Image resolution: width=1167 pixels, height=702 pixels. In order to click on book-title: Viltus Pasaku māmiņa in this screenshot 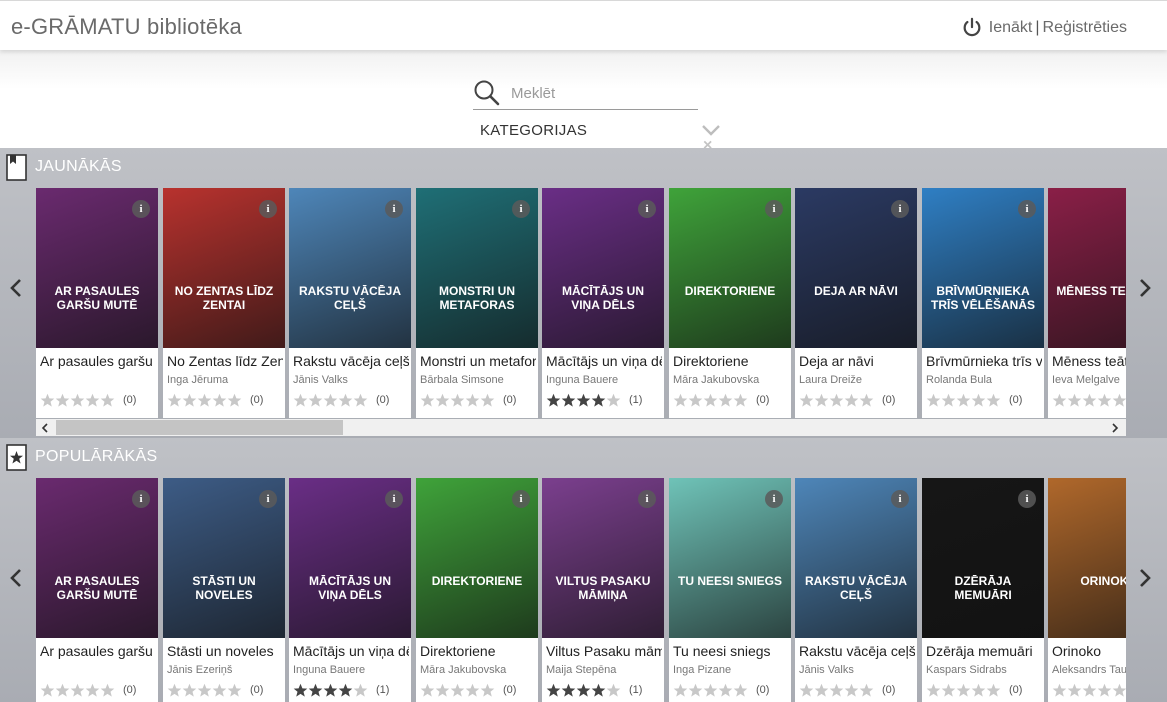, I will do `click(604, 651)`.